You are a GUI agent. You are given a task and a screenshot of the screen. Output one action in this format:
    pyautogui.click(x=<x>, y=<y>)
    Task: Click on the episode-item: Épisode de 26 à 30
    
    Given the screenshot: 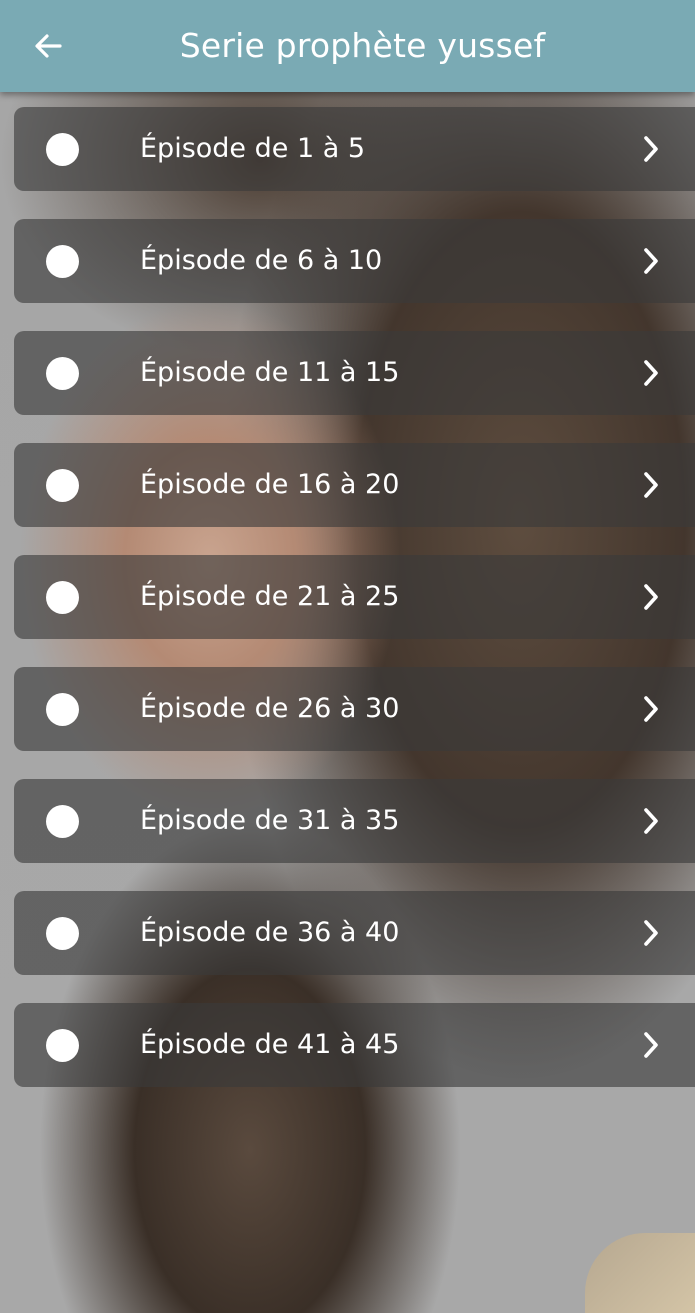 What is the action you would take?
    pyautogui.click(x=354, y=709)
    